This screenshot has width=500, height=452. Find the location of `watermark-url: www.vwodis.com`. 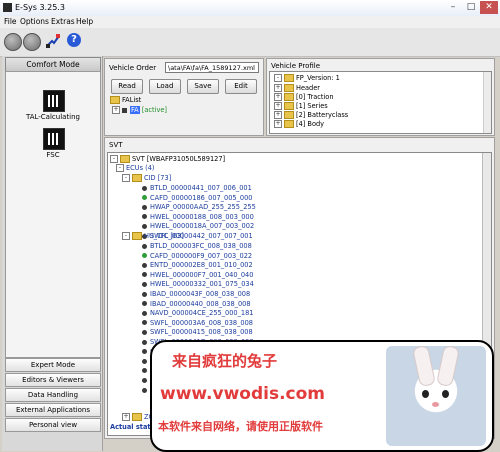

watermark-url: www.vwodis.com is located at coordinates (242, 394).